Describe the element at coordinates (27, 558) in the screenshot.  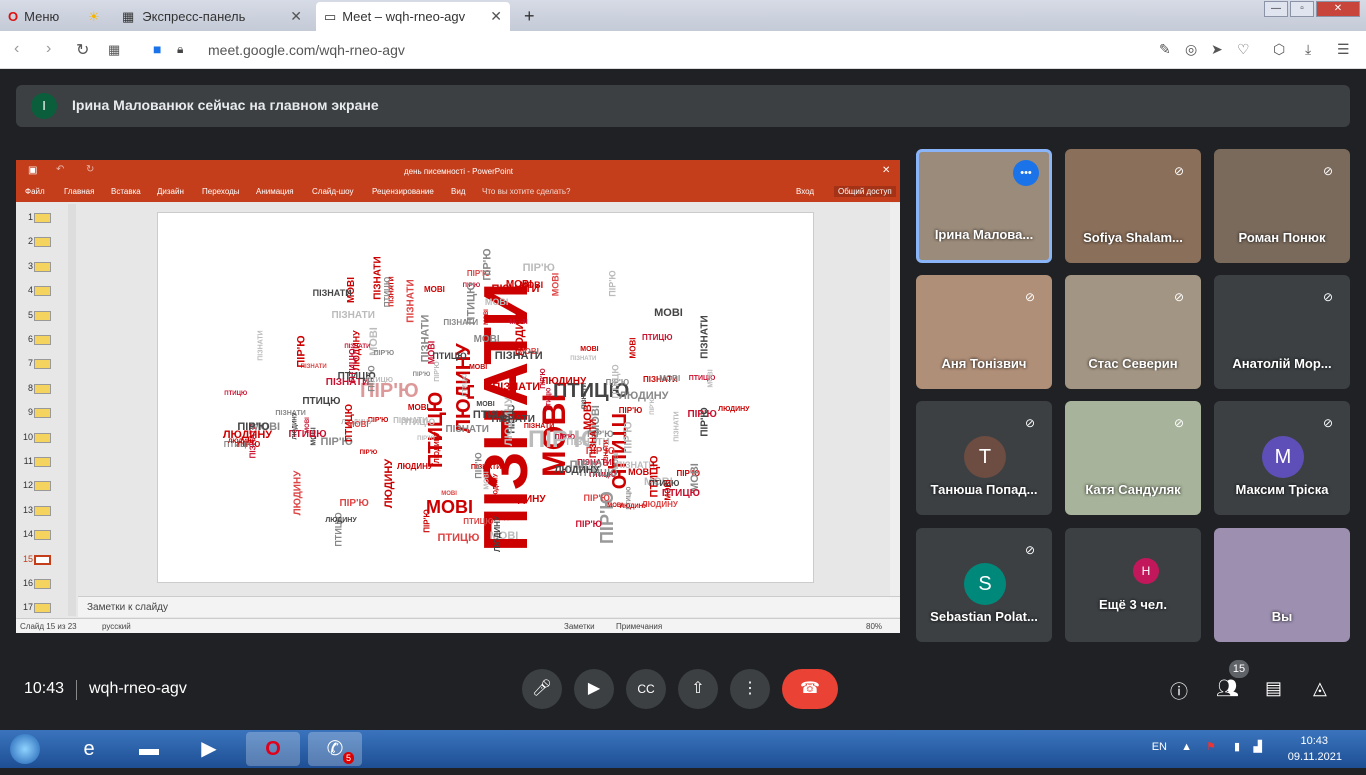
I see `slide-number: 15` at that location.